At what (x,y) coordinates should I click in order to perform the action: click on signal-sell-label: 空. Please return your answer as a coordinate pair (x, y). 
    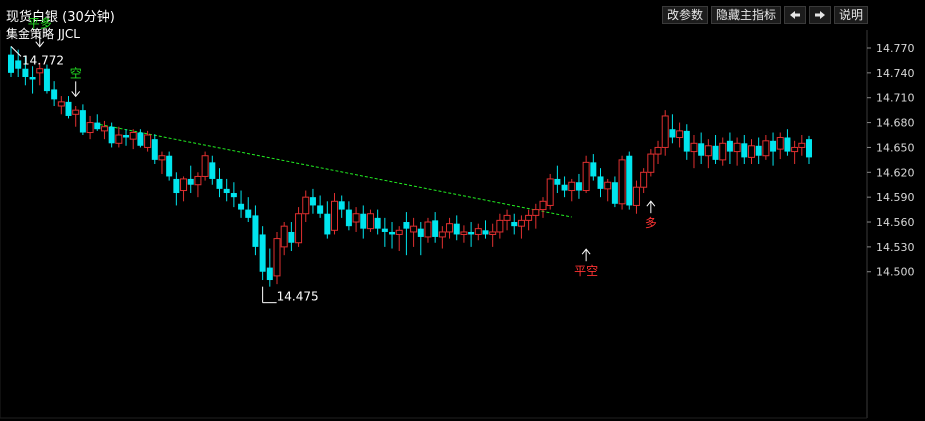
    Looking at the image, I should click on (76, 73).